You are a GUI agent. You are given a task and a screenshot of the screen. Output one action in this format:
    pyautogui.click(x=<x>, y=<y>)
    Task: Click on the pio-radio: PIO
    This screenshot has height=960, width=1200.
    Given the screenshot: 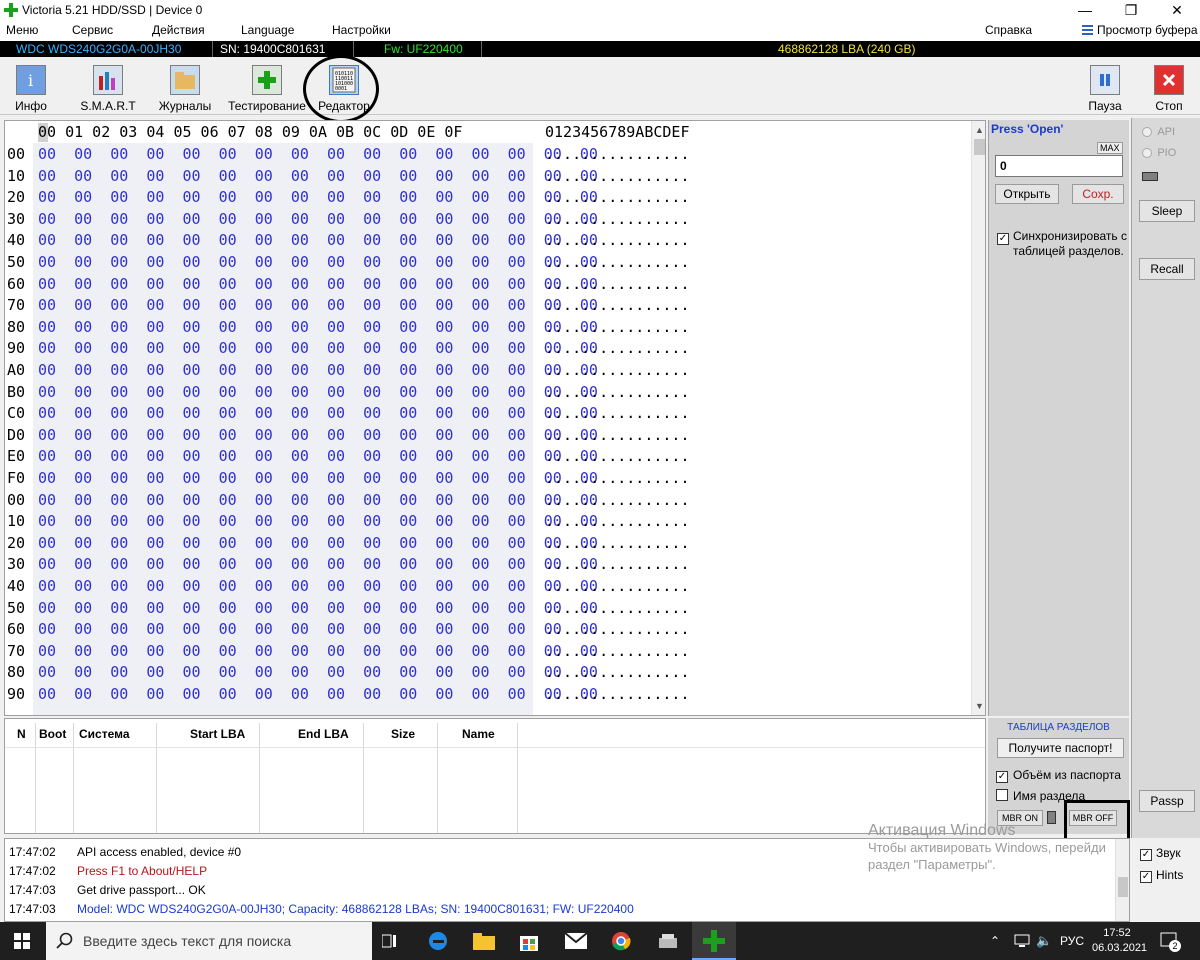 What is the action you would take?
    pyautogui.click(x=1159, y=152)
    